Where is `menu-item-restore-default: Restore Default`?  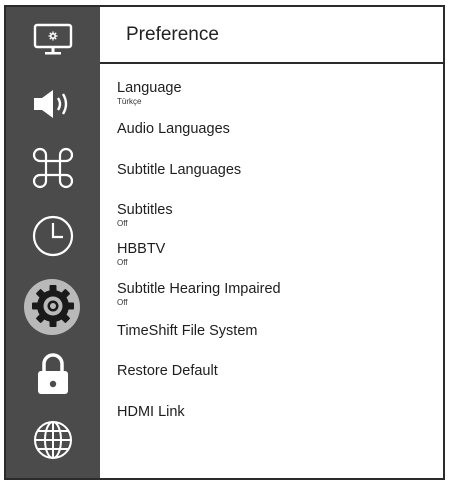
menu-item-restore-default: Restore Default is located at coordinates (275, 378).